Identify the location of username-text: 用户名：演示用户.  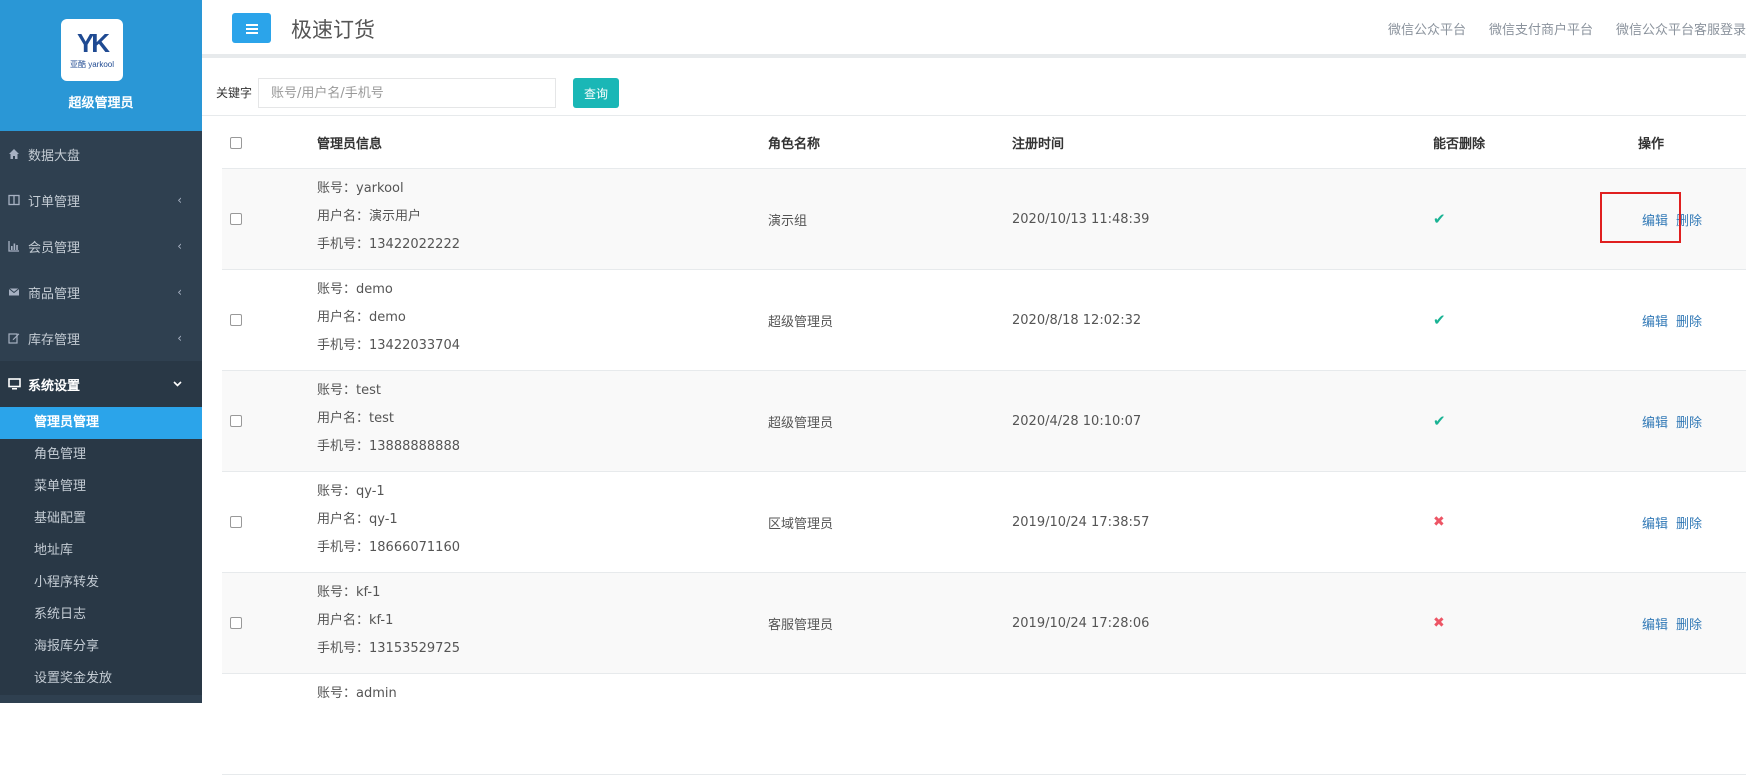
(369, 216).